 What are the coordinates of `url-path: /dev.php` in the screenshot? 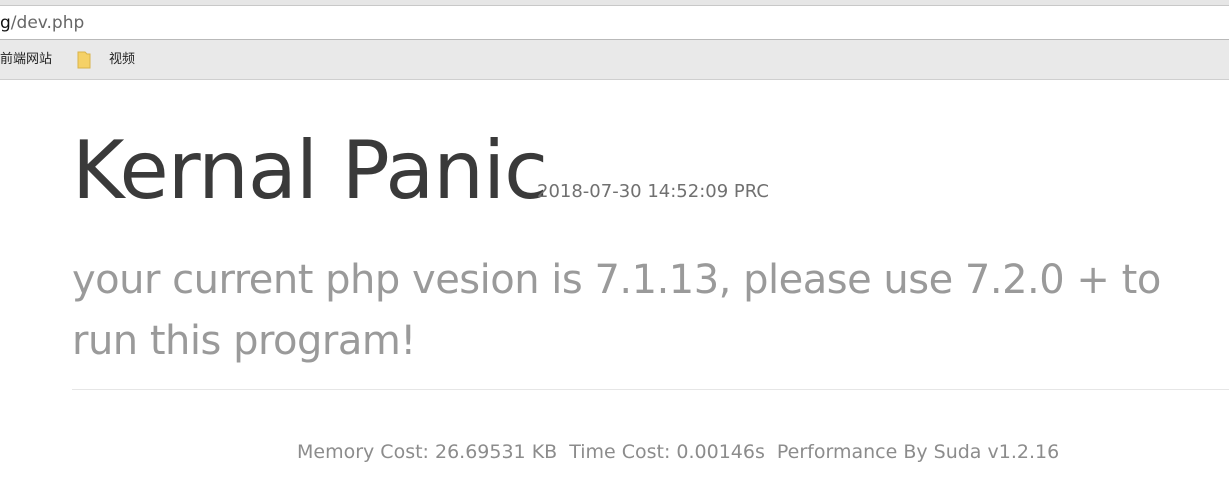 It's located at (47, 23).